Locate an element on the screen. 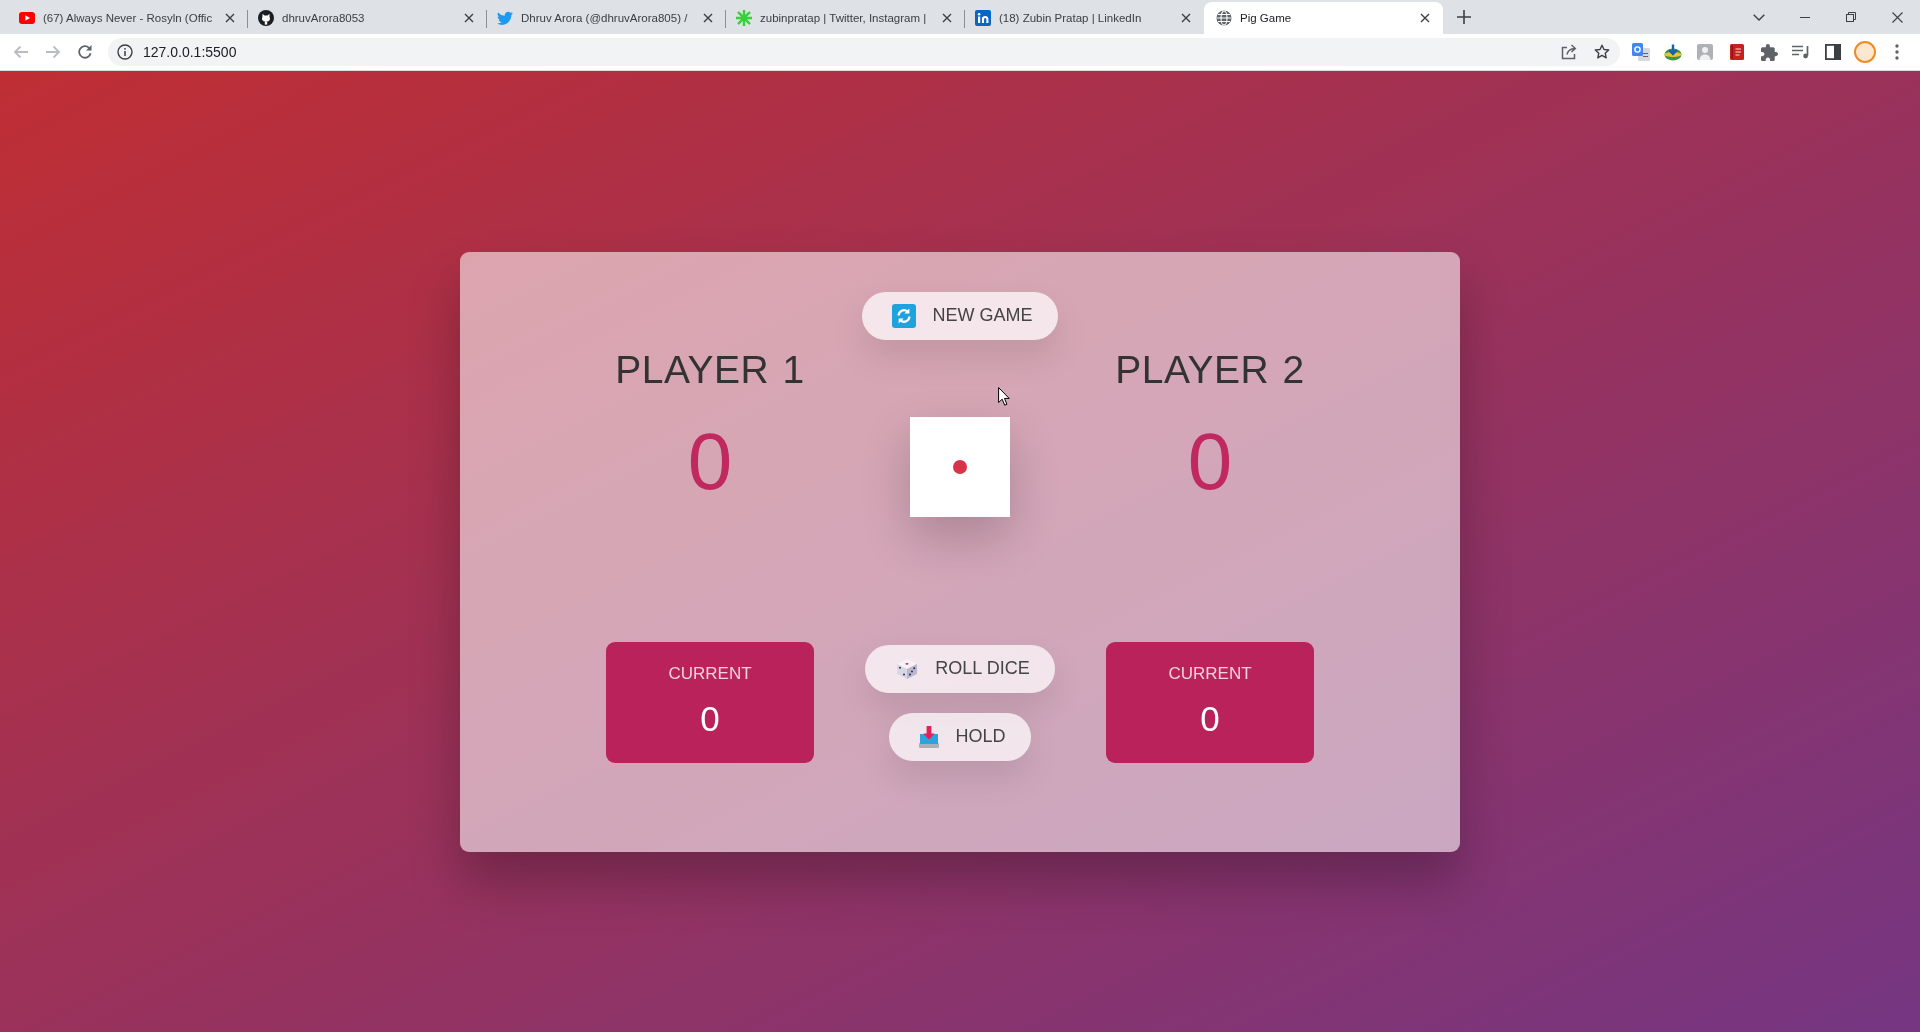 The height and width of the screenshot is (1032, 1920). browser-tab: (18) Zubin Pratap | LinkedIn is located at coordinates (1084, 18).